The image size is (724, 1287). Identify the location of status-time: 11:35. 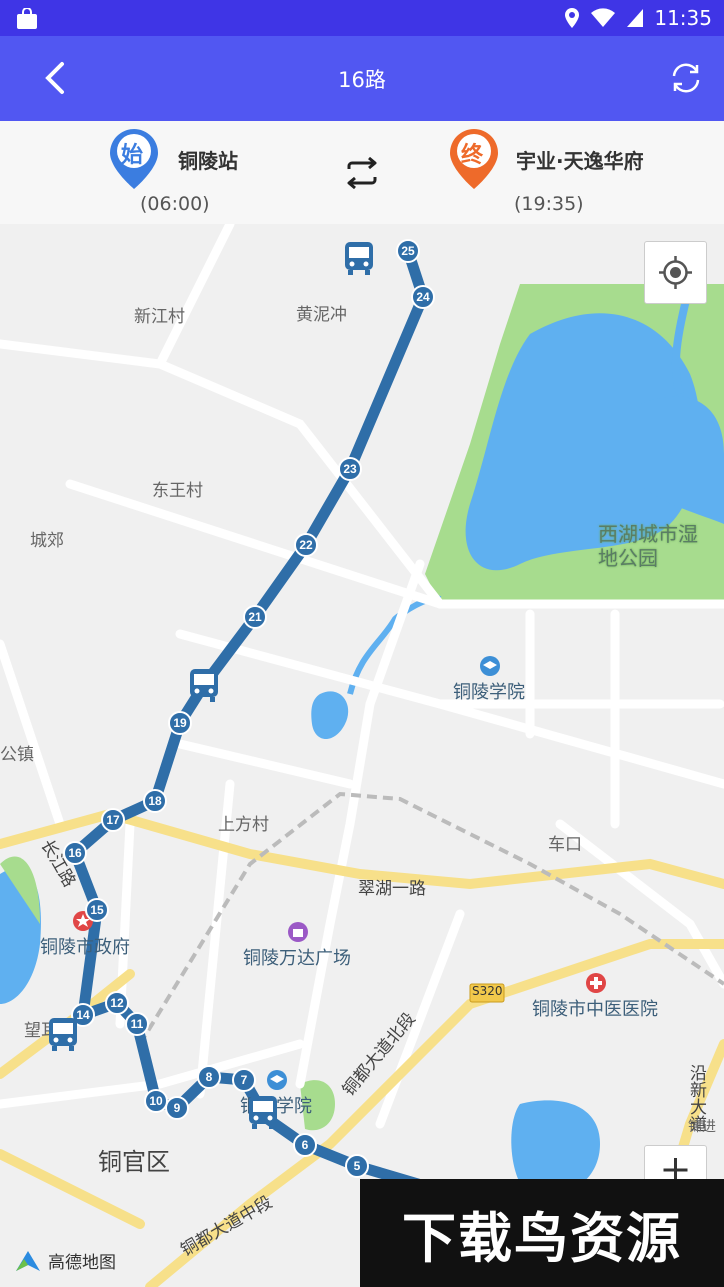
(683, 18).